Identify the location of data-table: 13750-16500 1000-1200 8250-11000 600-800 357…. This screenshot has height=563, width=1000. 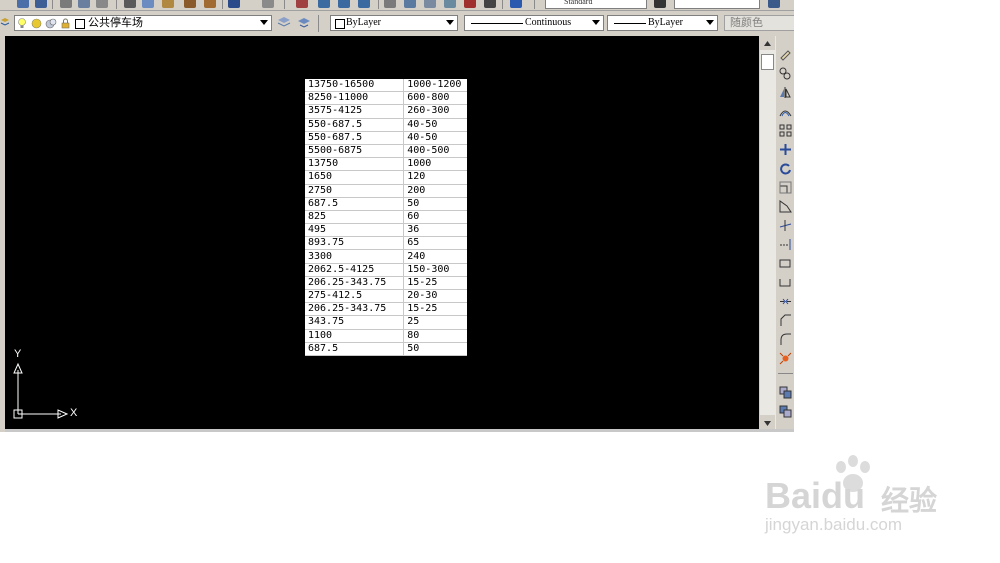
(386, 217).